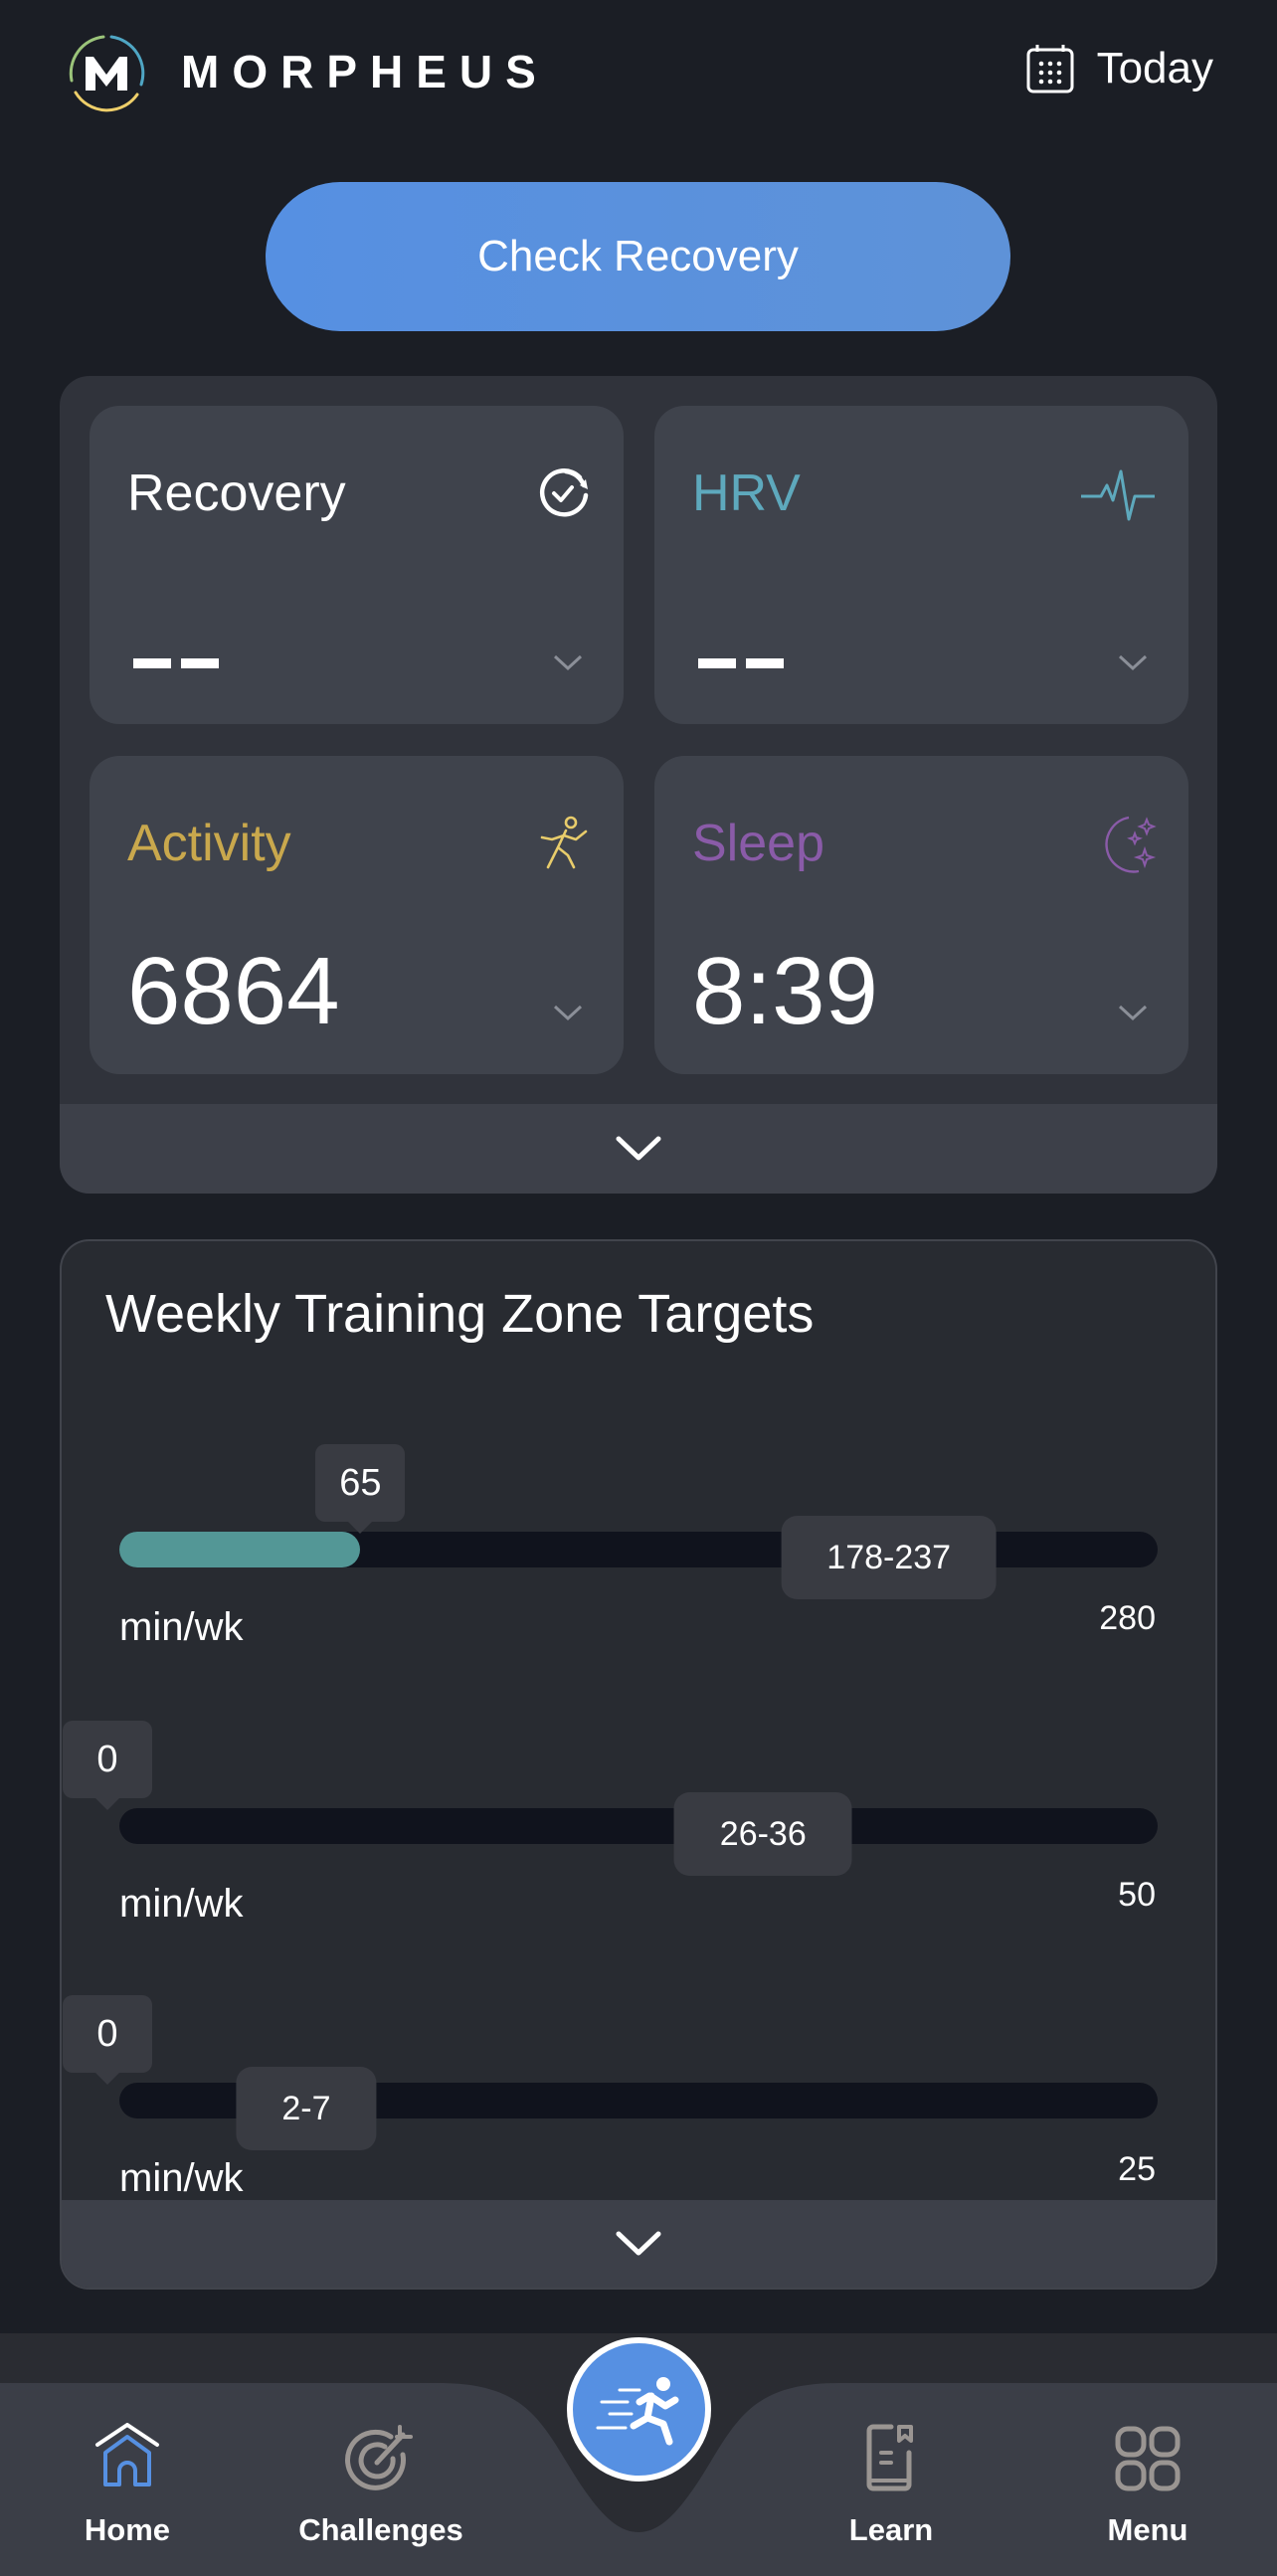 This screenshot has height=2576, width=1277. I want to click on sleep-title: Sleep, so click(758, 843).